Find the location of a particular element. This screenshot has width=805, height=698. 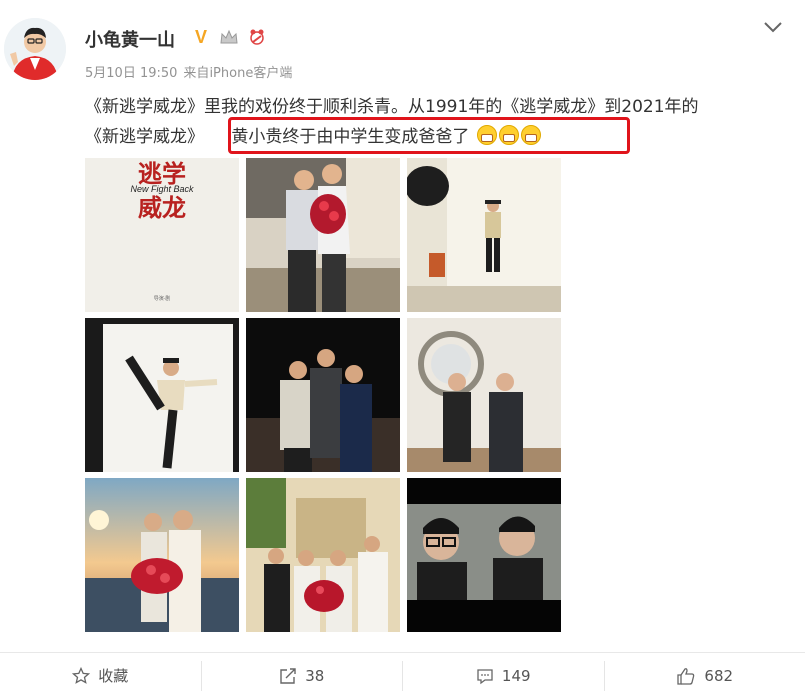

like-button: 682 is located at coordinates (705, 676).